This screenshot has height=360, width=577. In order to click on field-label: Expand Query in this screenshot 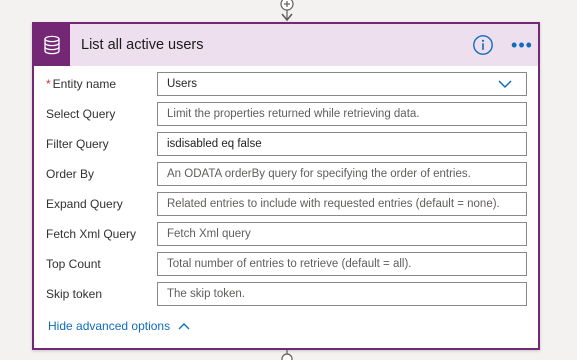, I will do `click(84, 204)`.